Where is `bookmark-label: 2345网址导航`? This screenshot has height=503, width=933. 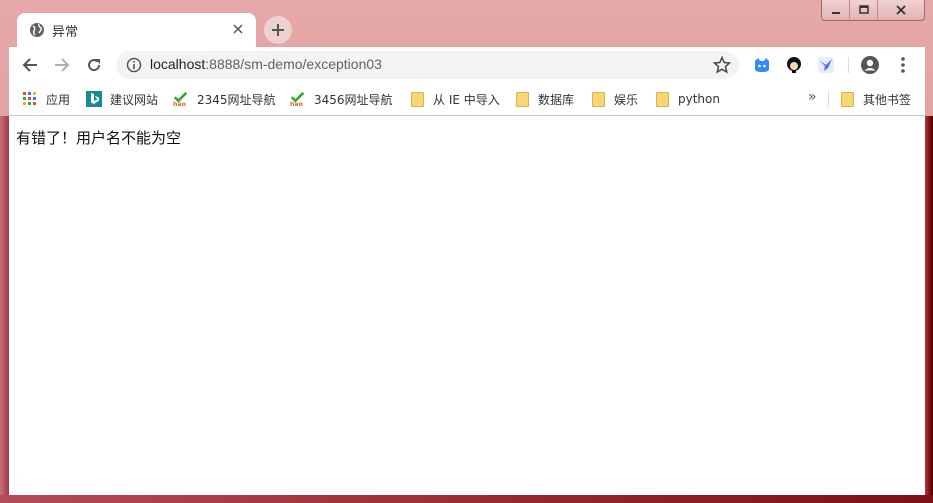
bookmark-label: 2345网址导航 is located at coordinates (236, 99).